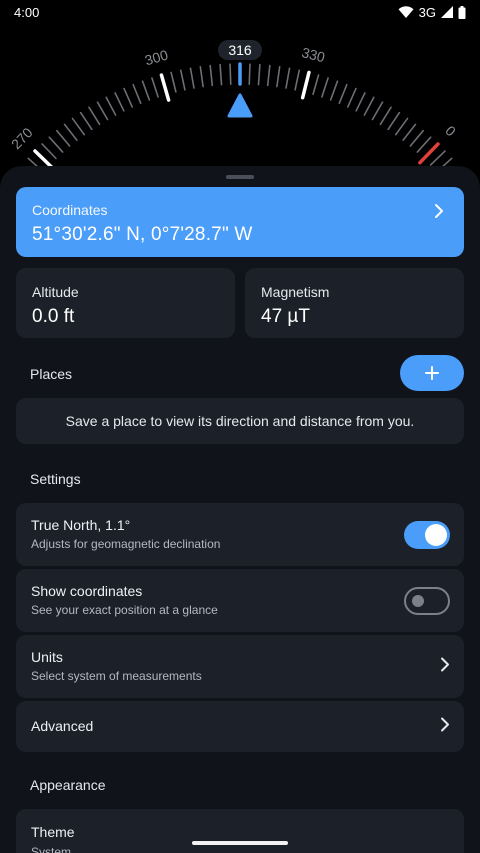 The image size is (480, 853). Describe the element at coordinates (462, 12) in the screenshot. I see `battery-icon` at that location.